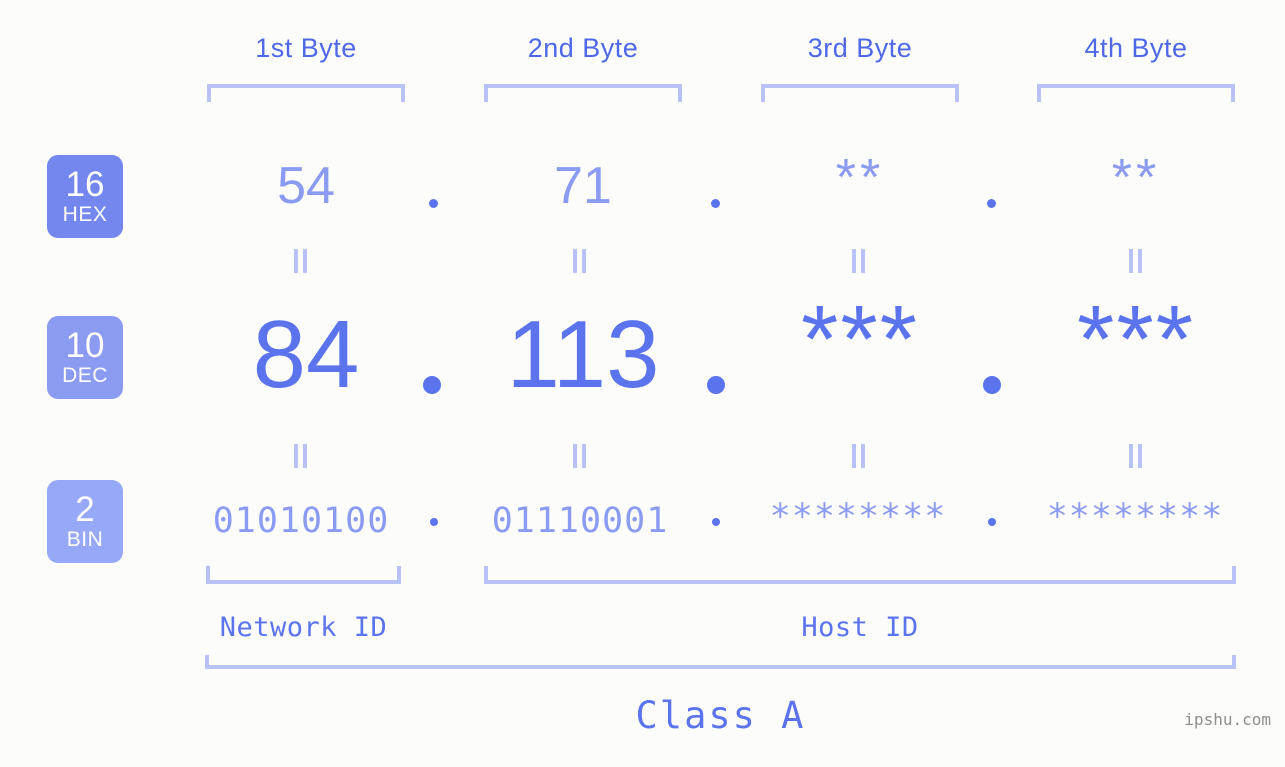  What do you see at coordinates (860, 48) in the screenshot?
I see `byte-header-3: 3rd Byte` at bounding box center [860, 48].